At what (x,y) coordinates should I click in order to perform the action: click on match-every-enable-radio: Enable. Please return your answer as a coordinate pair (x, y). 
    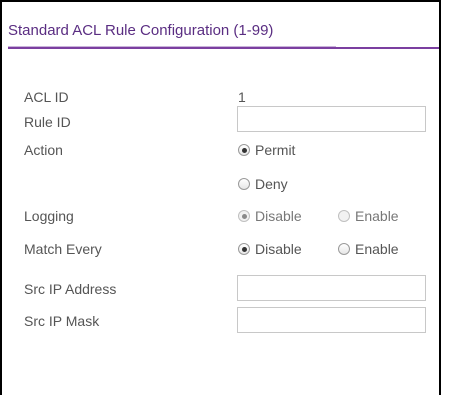
    Looking at the image, I should click on (368, 249).